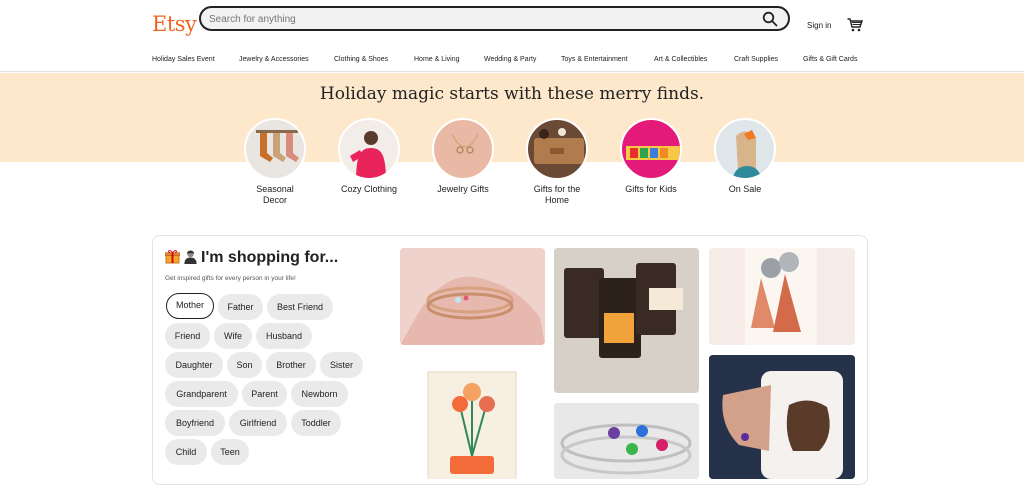 The height and width of the screenshot is (485, 1024). What do you see at coordinates (319, 394) in the screenshot?
I see `person-pill-newborn: Newborn` at bounding box center [319, 394].